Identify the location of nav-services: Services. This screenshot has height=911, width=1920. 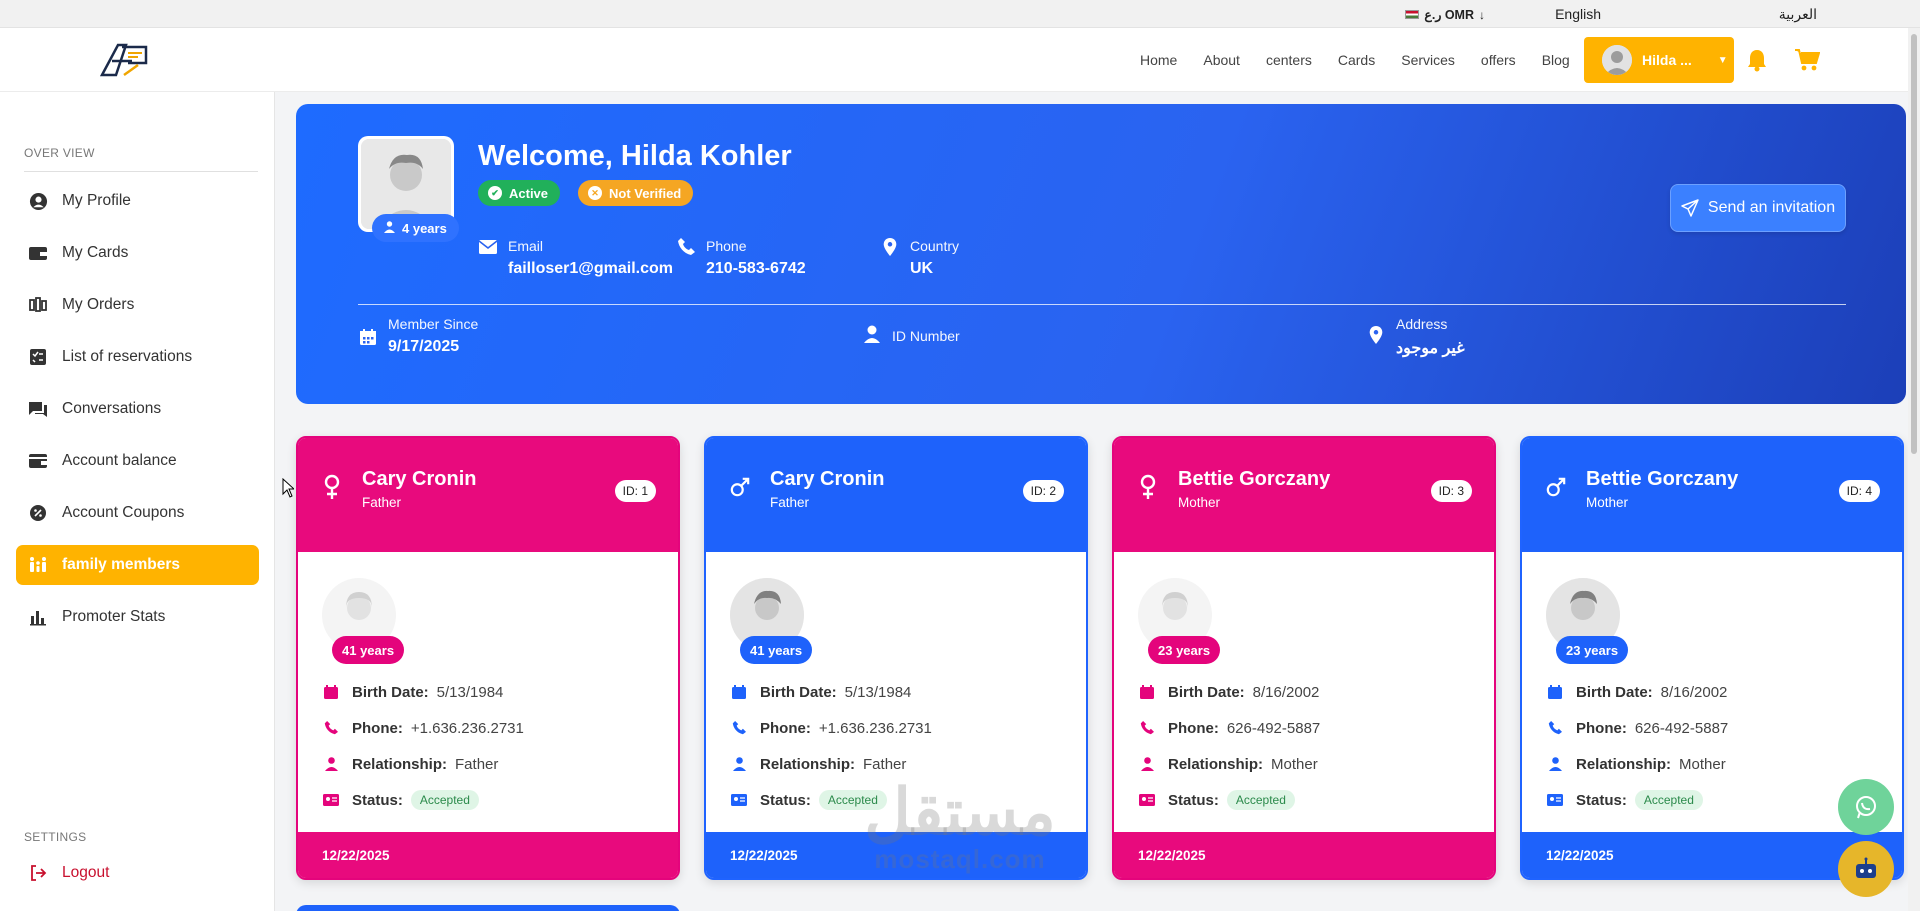
(1428, 60).